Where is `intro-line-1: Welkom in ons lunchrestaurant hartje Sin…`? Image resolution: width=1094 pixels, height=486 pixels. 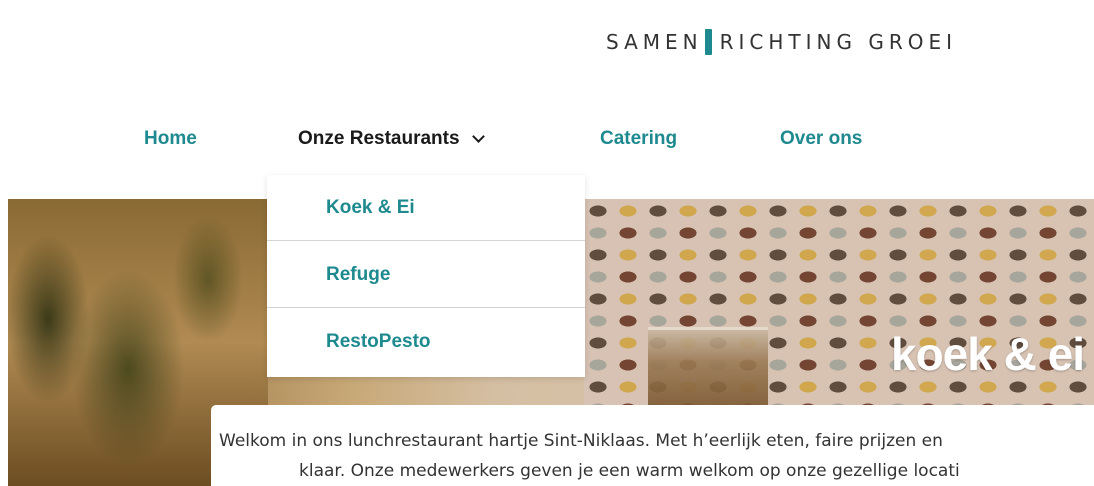 intro-line-1: Welkom in ons lunchrestaurant hartje Sin… is located at coordinates (581, 441).